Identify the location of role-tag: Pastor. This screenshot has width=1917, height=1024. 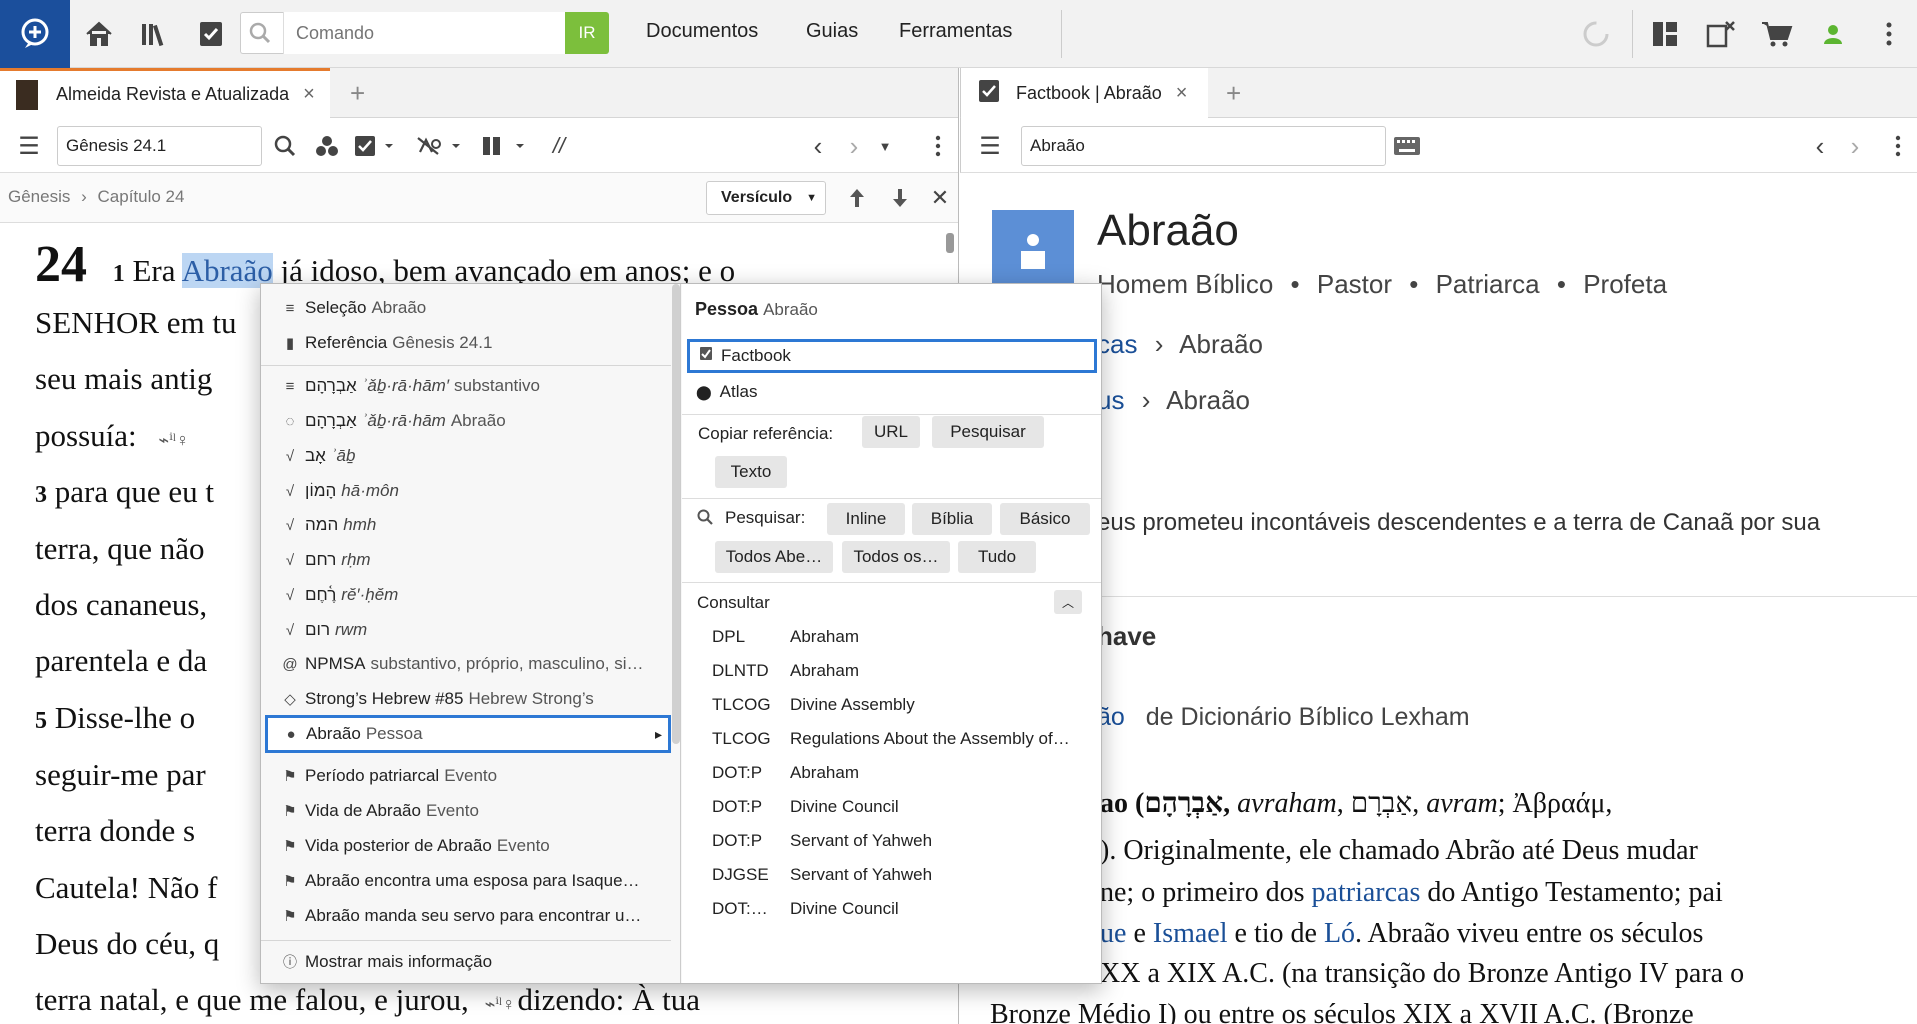
(1354, 284).